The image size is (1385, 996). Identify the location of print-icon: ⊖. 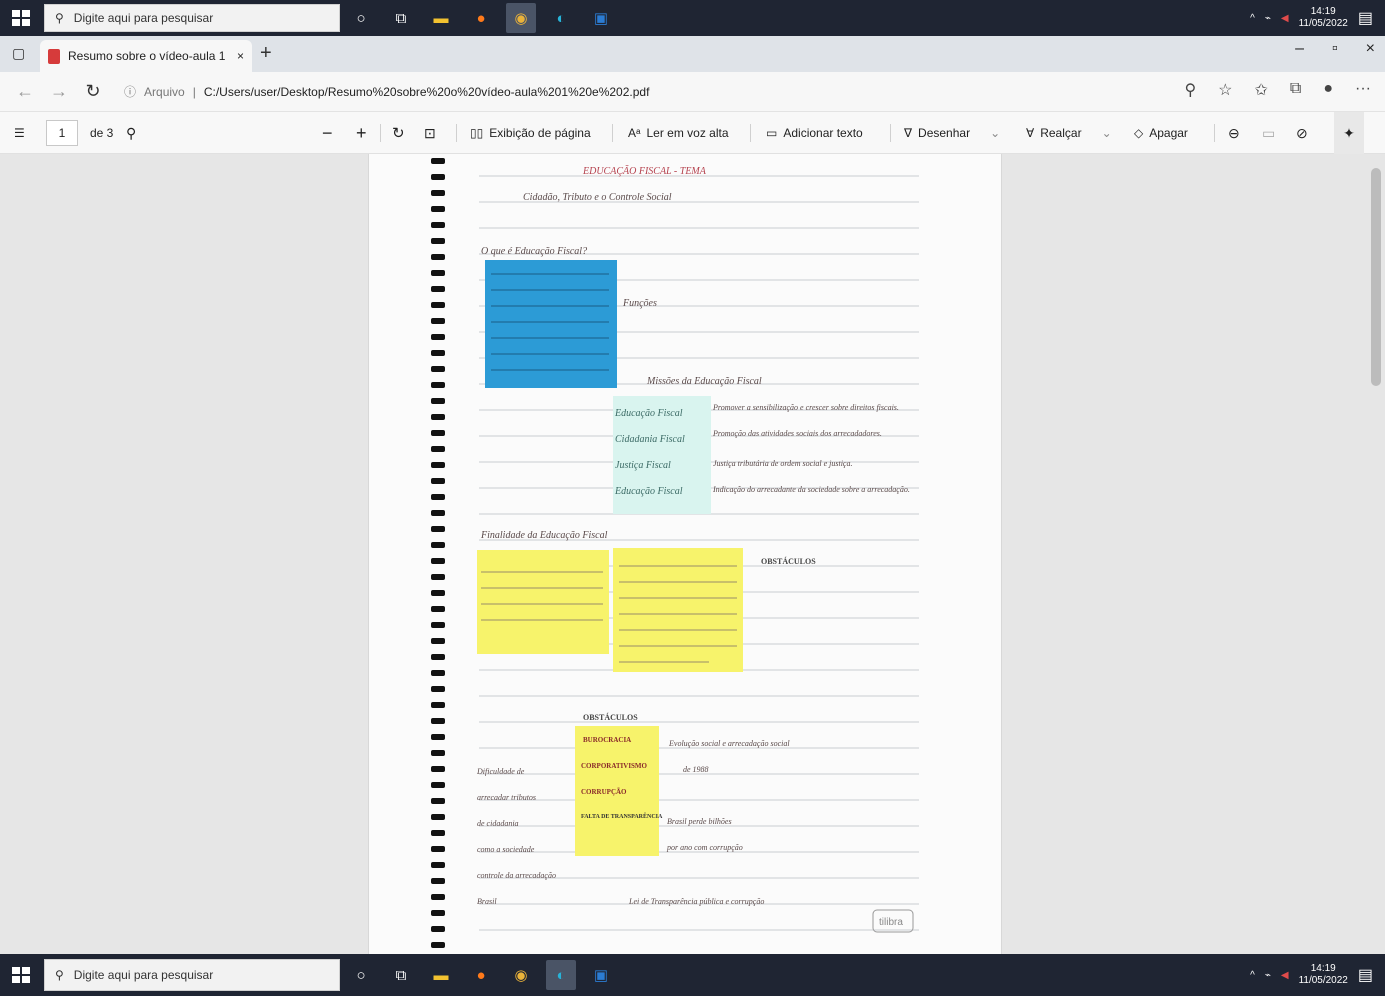
(1234, 133).